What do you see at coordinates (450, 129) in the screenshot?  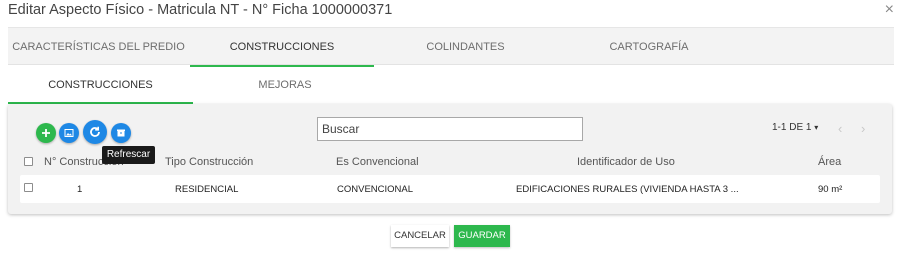 I see `search-input` at bounding box center [450, 129].